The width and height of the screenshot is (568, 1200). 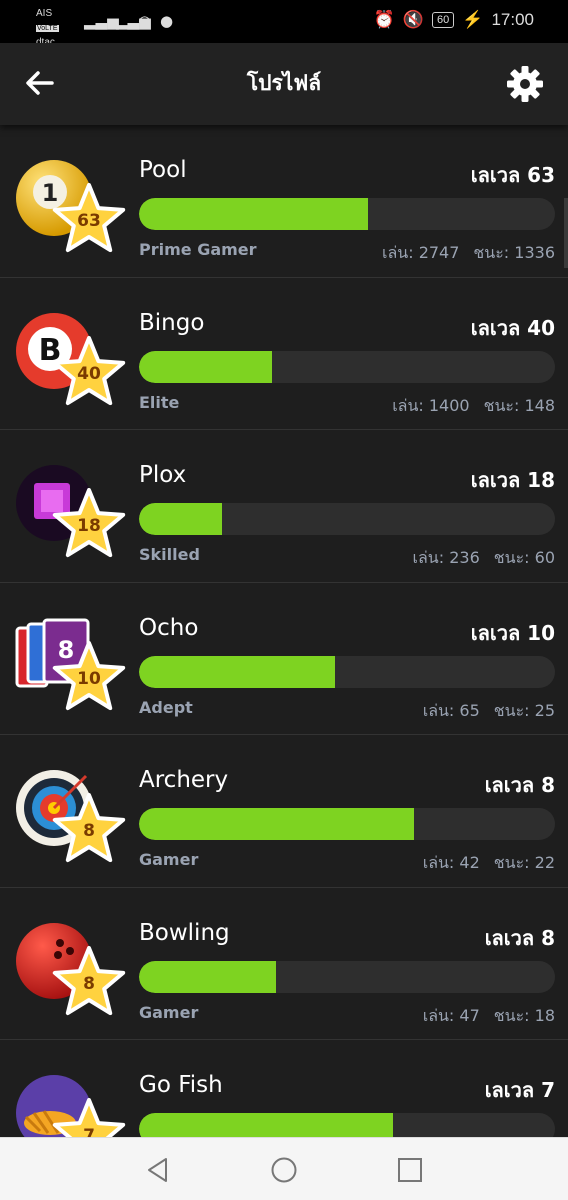 I want to click on game-stats: เล่น: 47 ชนะ: 18, so click(x=489, y=1016).